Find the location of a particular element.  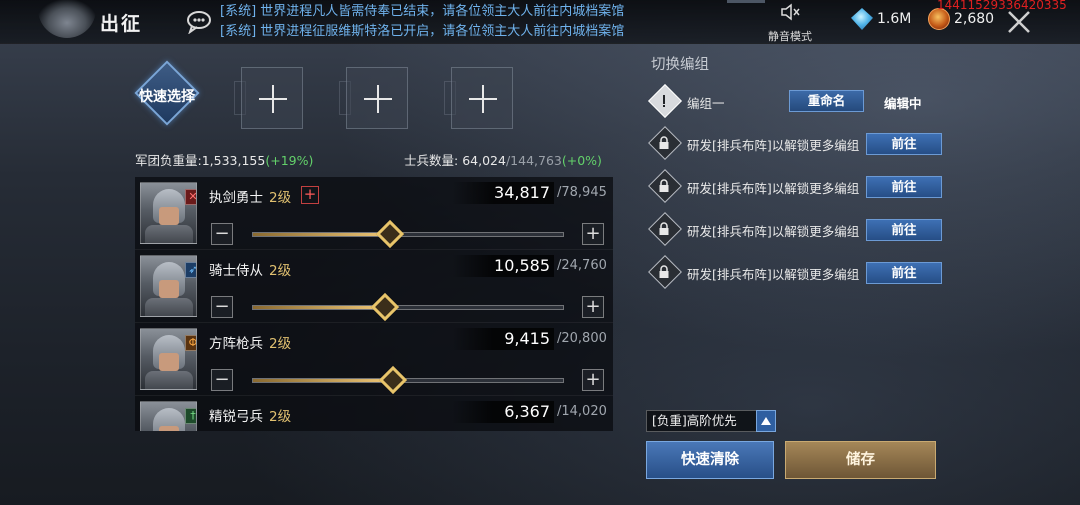

editing-status: 编辑中 is located at coordinates (903, 103).